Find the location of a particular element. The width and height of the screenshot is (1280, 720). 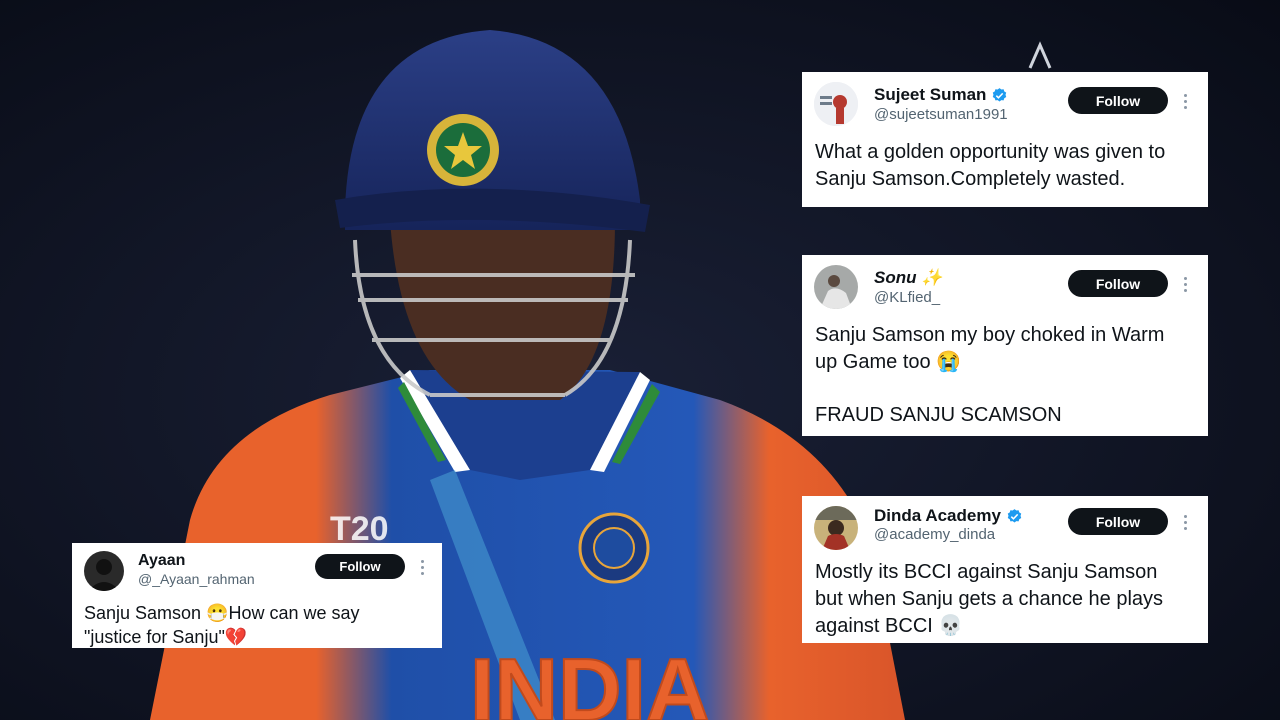

author-handle: @sujeetsuman1991 is located at coordinates (941, 114).